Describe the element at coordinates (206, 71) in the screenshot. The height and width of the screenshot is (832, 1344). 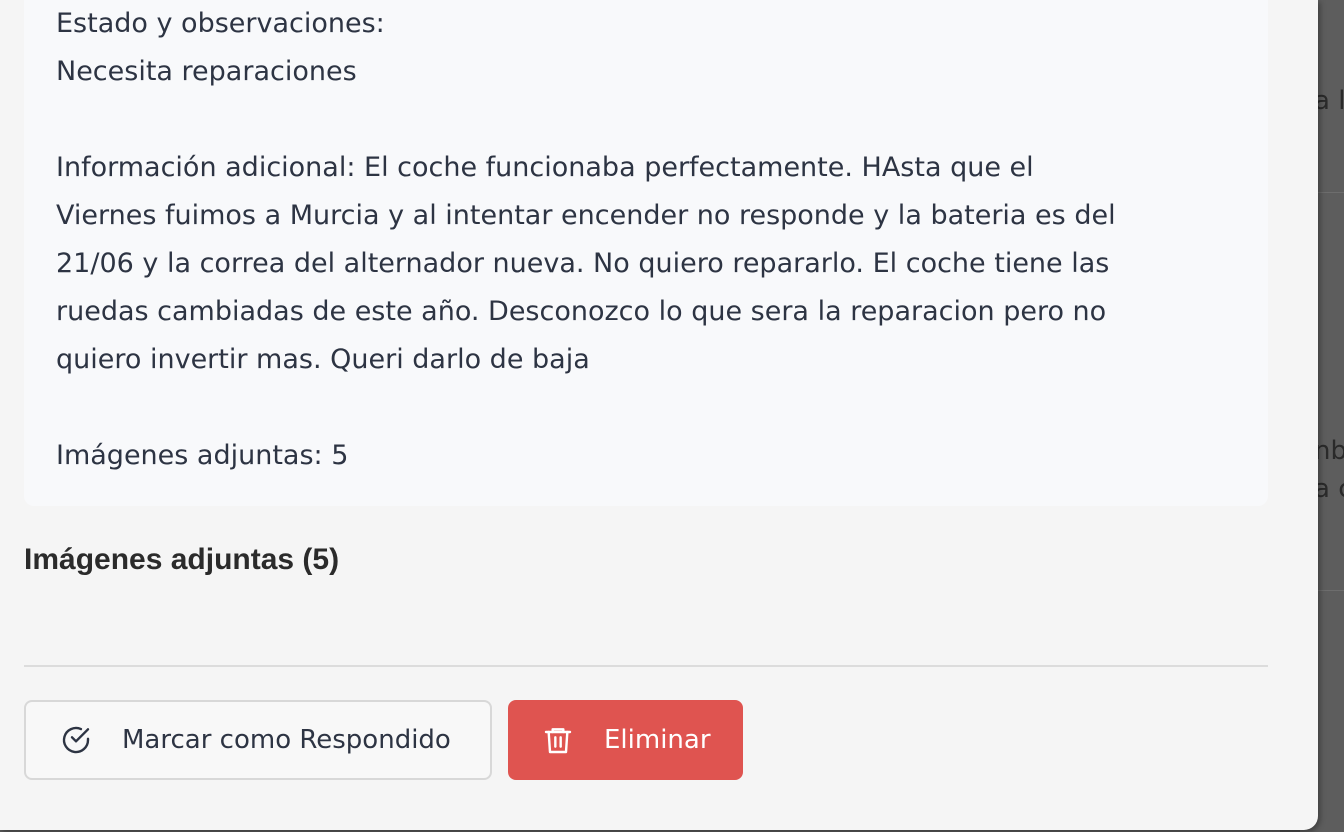
I see `info-line: Necesita reparaciones` at that location.